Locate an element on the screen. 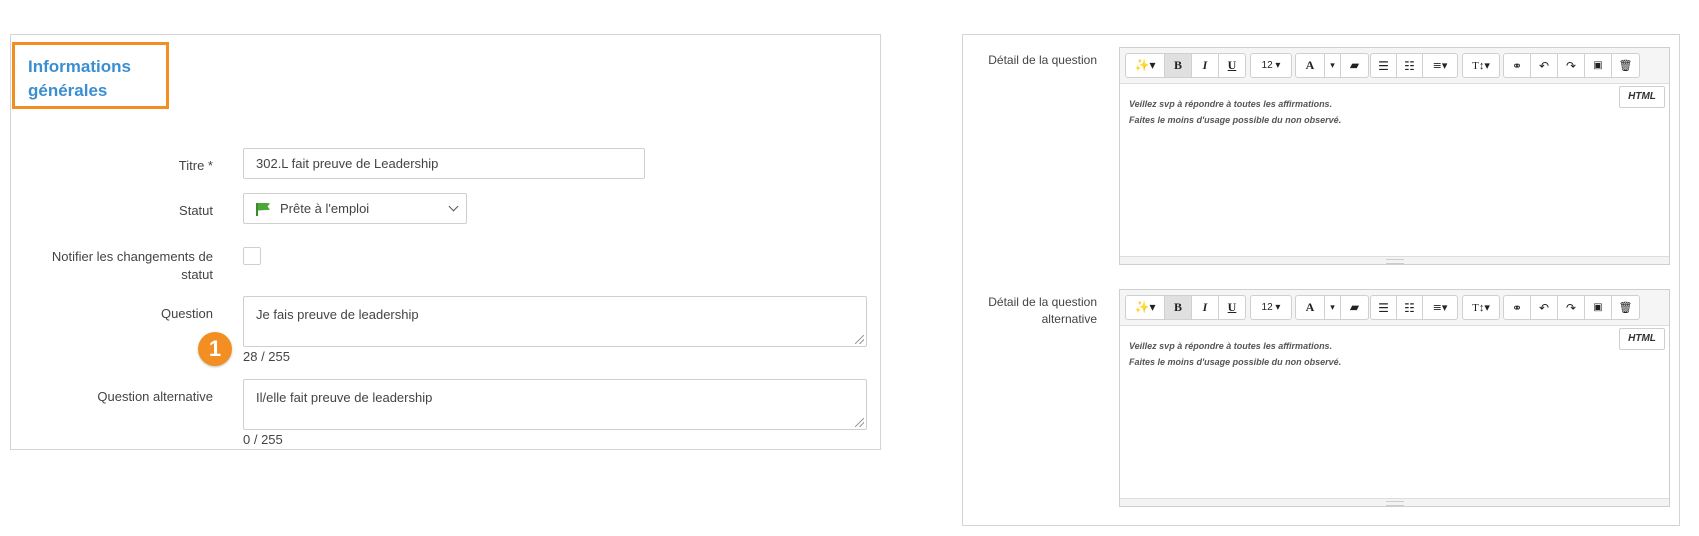 Image resolution: width=1699 pixels, height=536 pixels. chevron-down-icon is located at coordinates (453, 206).